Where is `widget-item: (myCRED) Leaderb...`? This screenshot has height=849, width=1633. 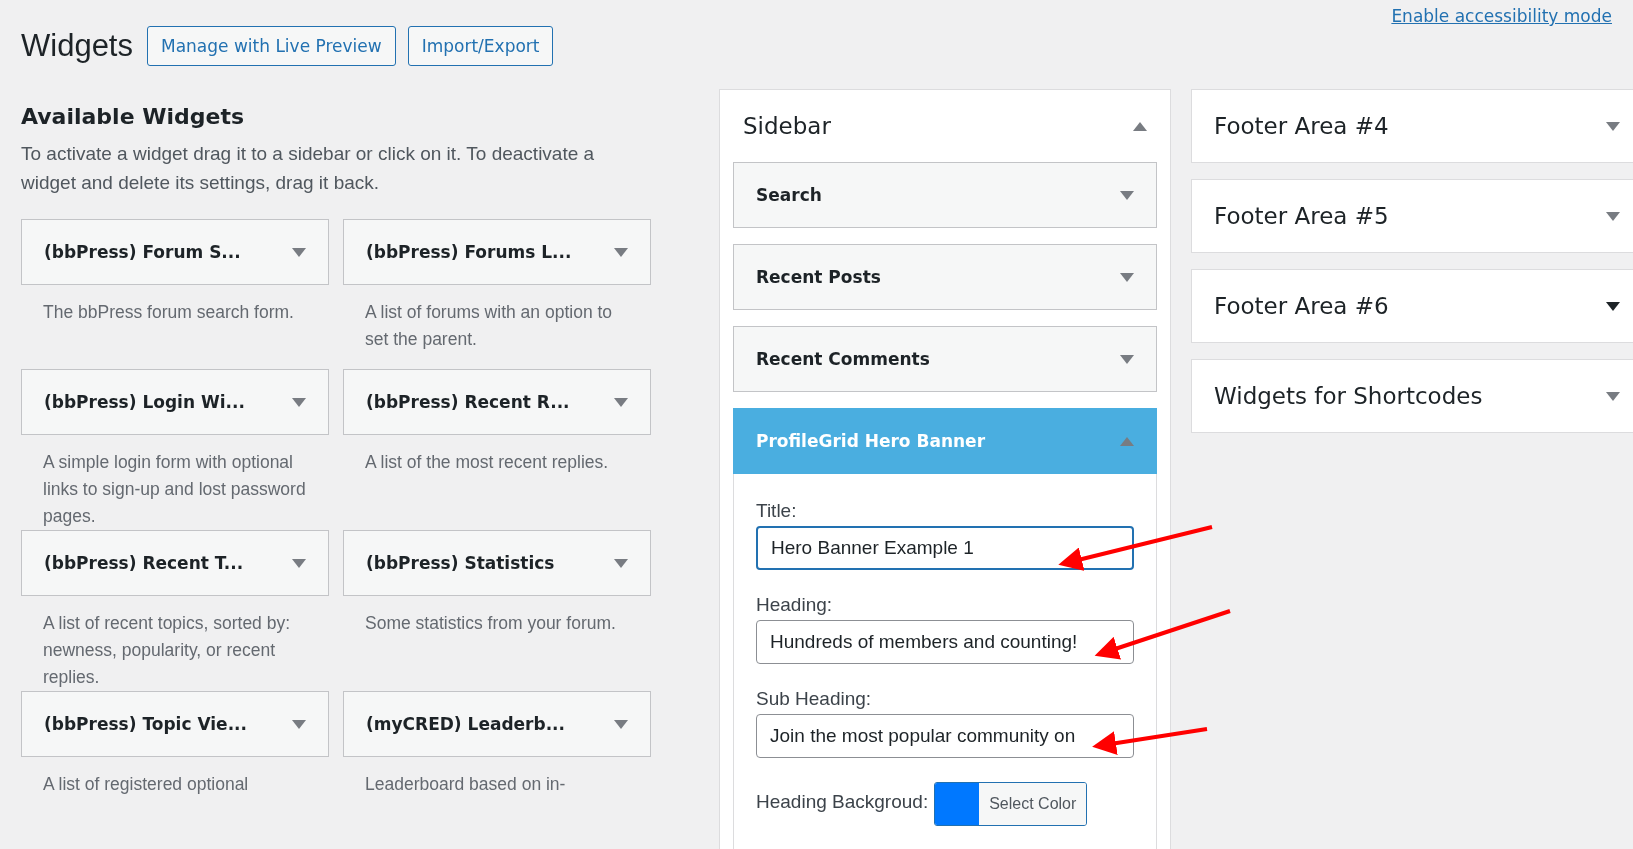 widget-item: (myCRED) Leaderb... is located at coordinates (497, 724).